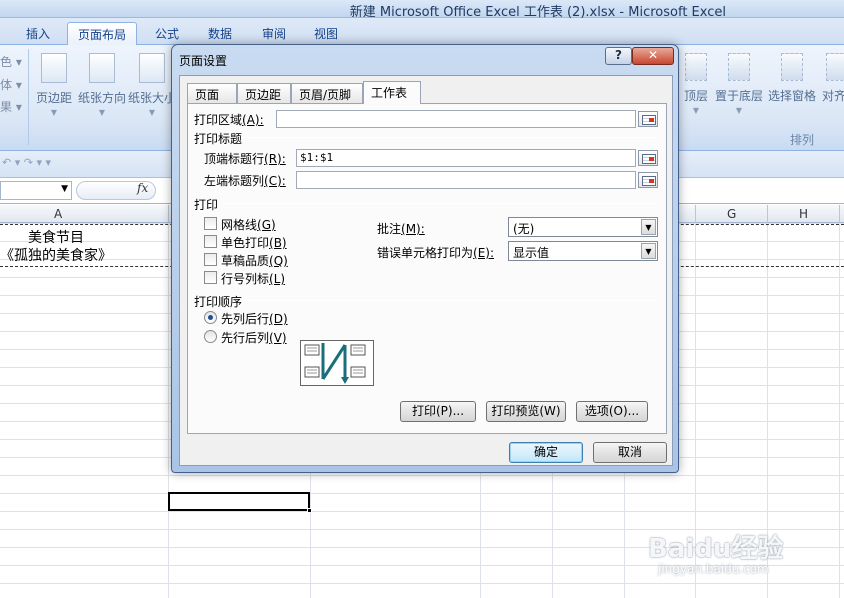 This screenshot has height=598, width=844. What do you see at coordinates (58, 214) in the screenshot?
I see `column-header-a: A` at bounding box center [58, 214].